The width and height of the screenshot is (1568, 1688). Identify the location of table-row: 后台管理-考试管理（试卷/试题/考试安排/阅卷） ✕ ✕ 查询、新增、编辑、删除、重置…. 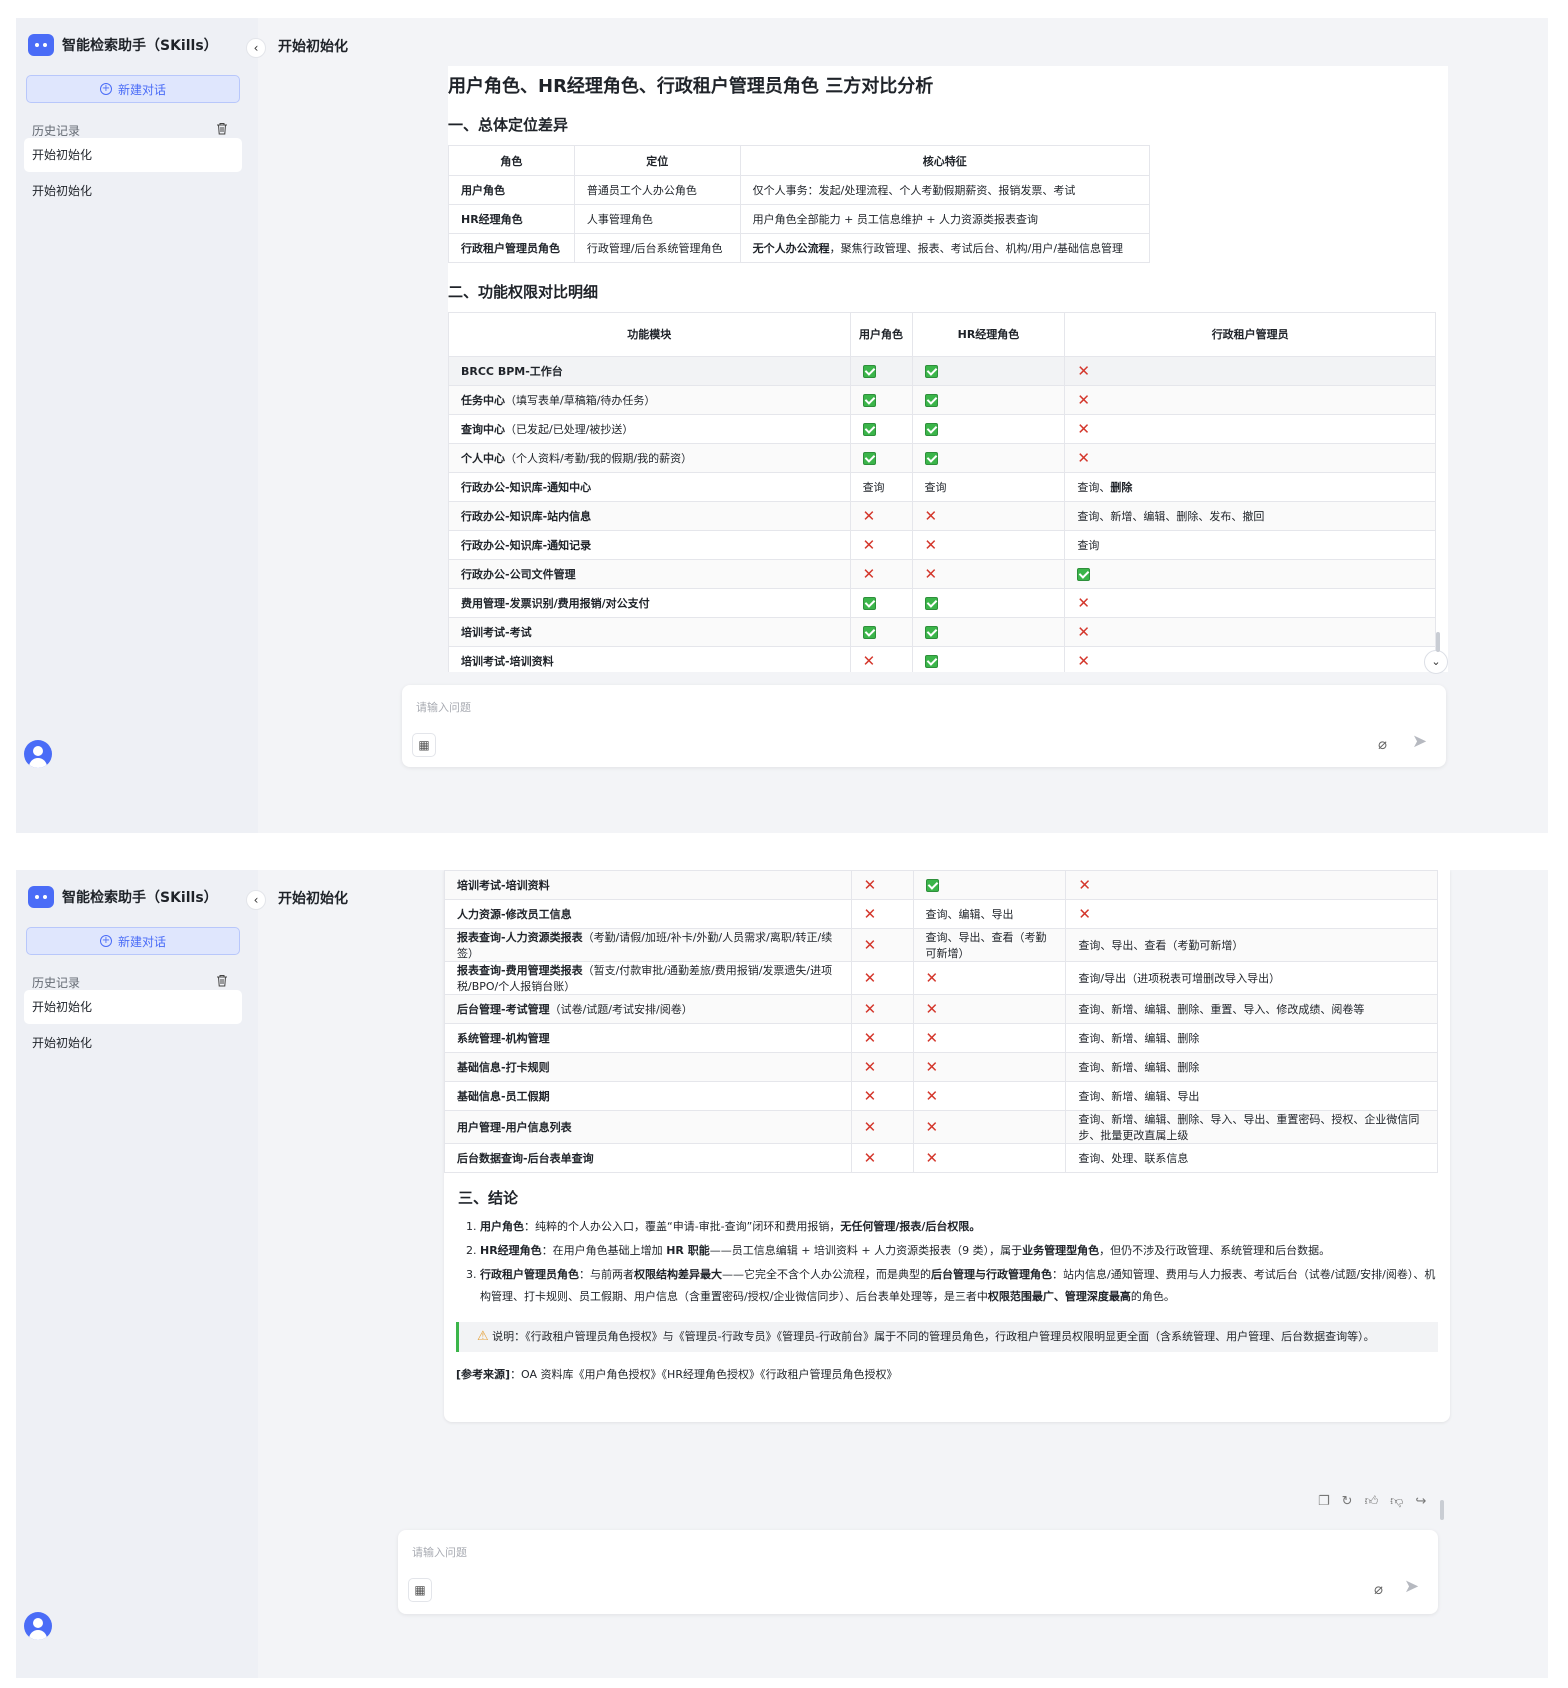
(941, 1009).